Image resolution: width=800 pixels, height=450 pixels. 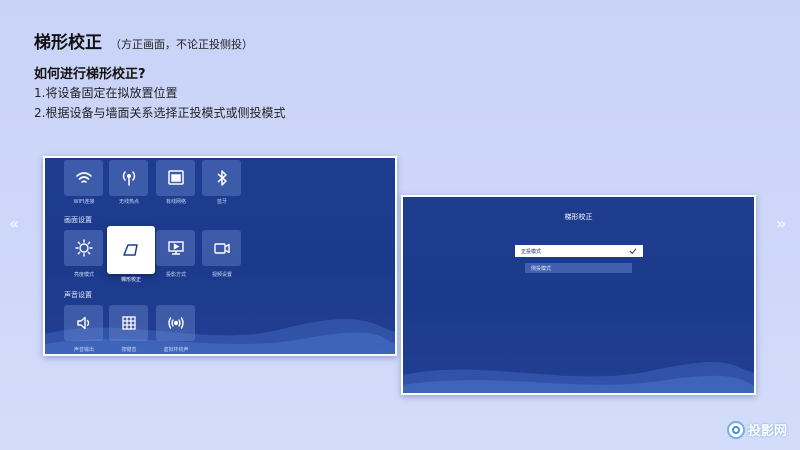 I want to click on ethernet-icon, so click(x=175, y=177).